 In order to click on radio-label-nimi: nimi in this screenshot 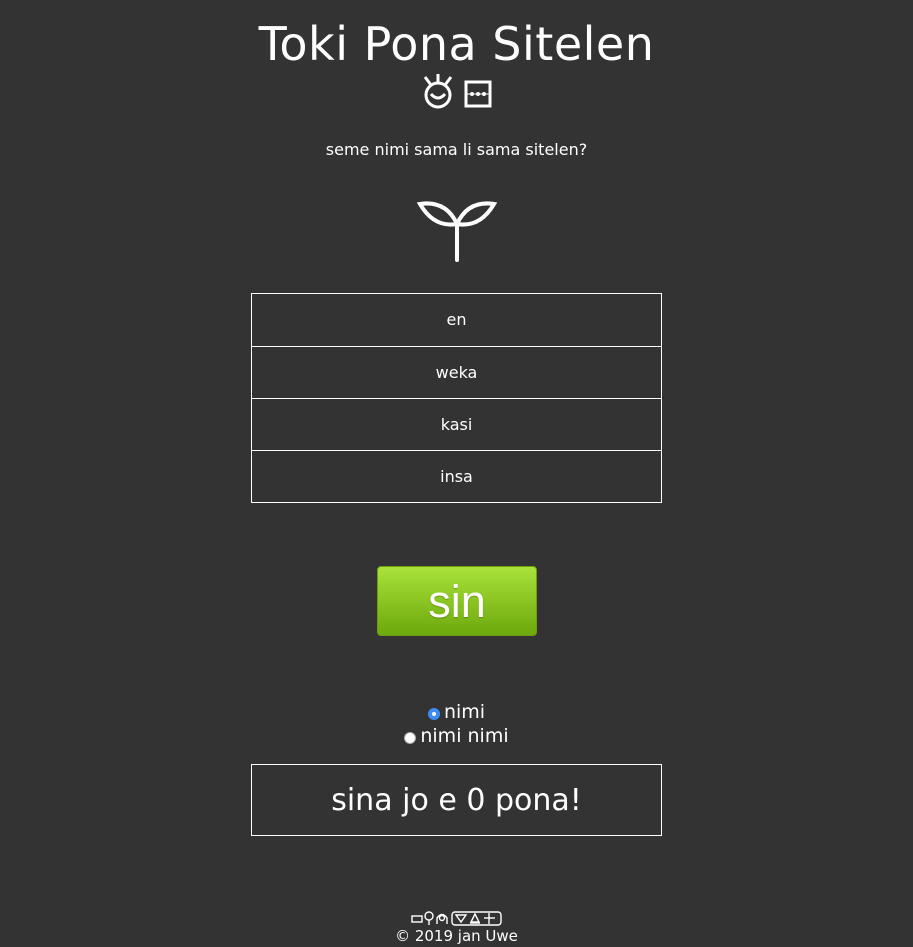, I will do `click(464, 712)`.